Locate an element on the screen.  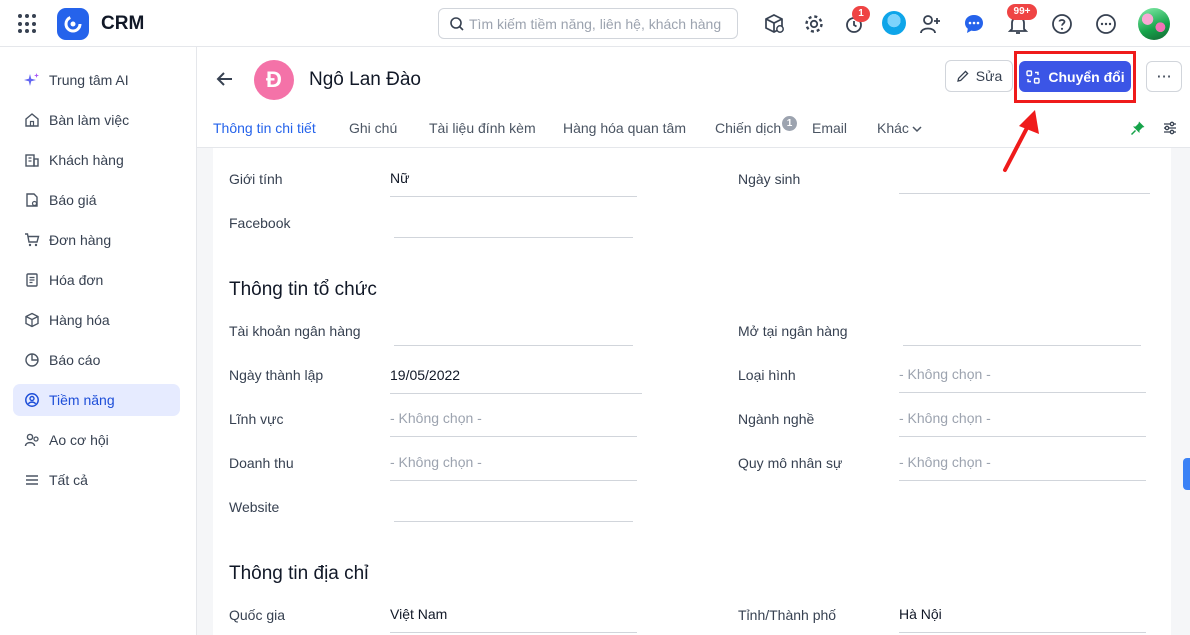
sidebar-item-customers: Khách hàng is located at coordinates (96, 160).